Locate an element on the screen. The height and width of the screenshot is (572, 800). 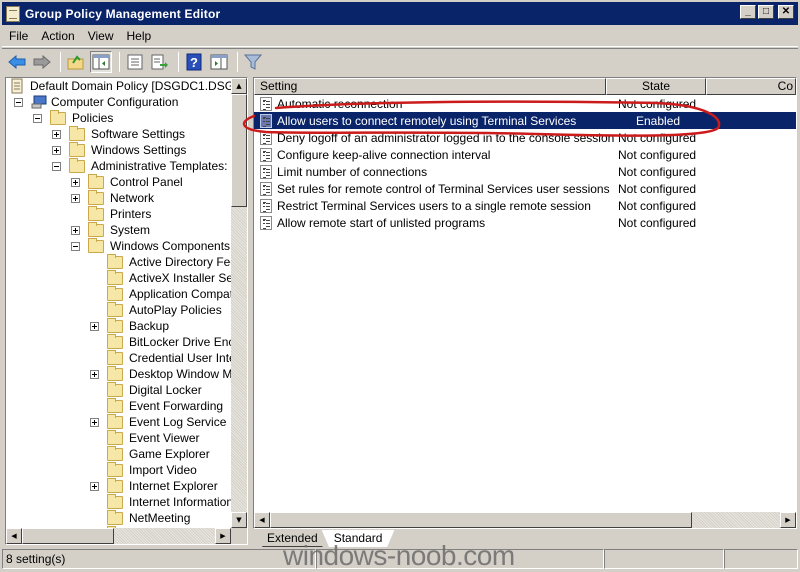
help-icon: ? is located at coordinates (194, 61).